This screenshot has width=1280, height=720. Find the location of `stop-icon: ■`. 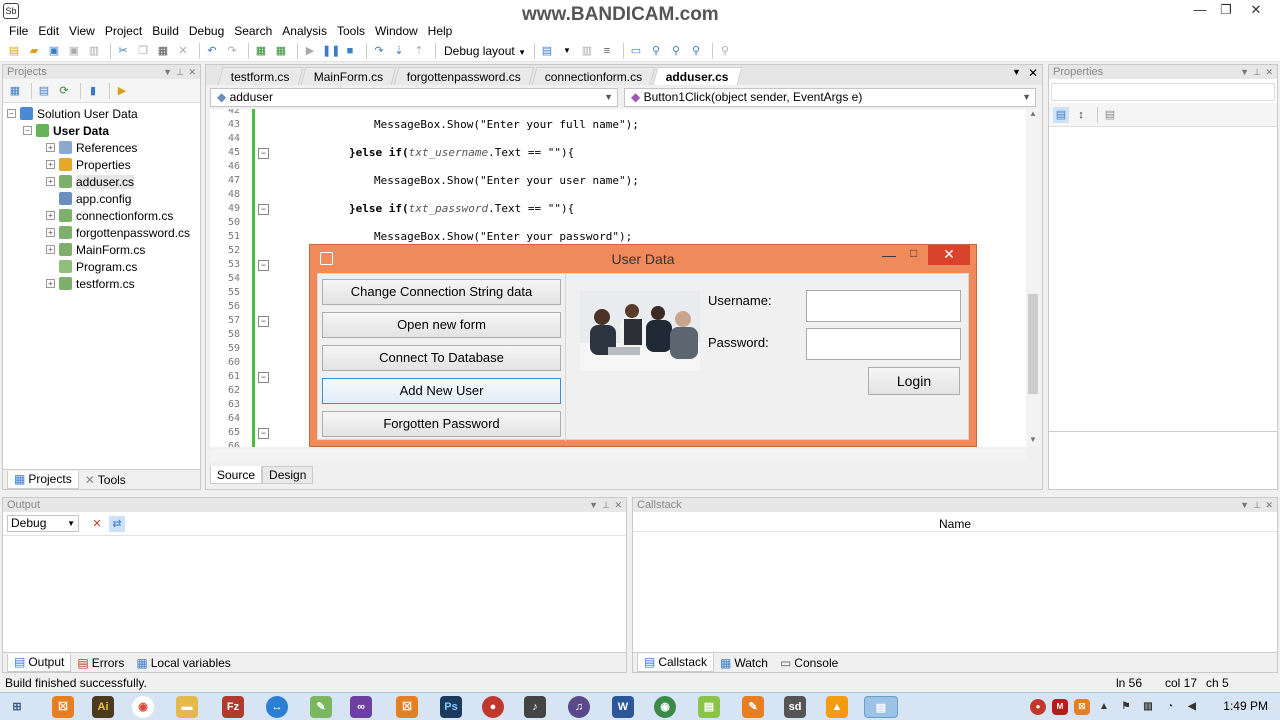

stop-icon: ■ is located at coordinates (350, 51).